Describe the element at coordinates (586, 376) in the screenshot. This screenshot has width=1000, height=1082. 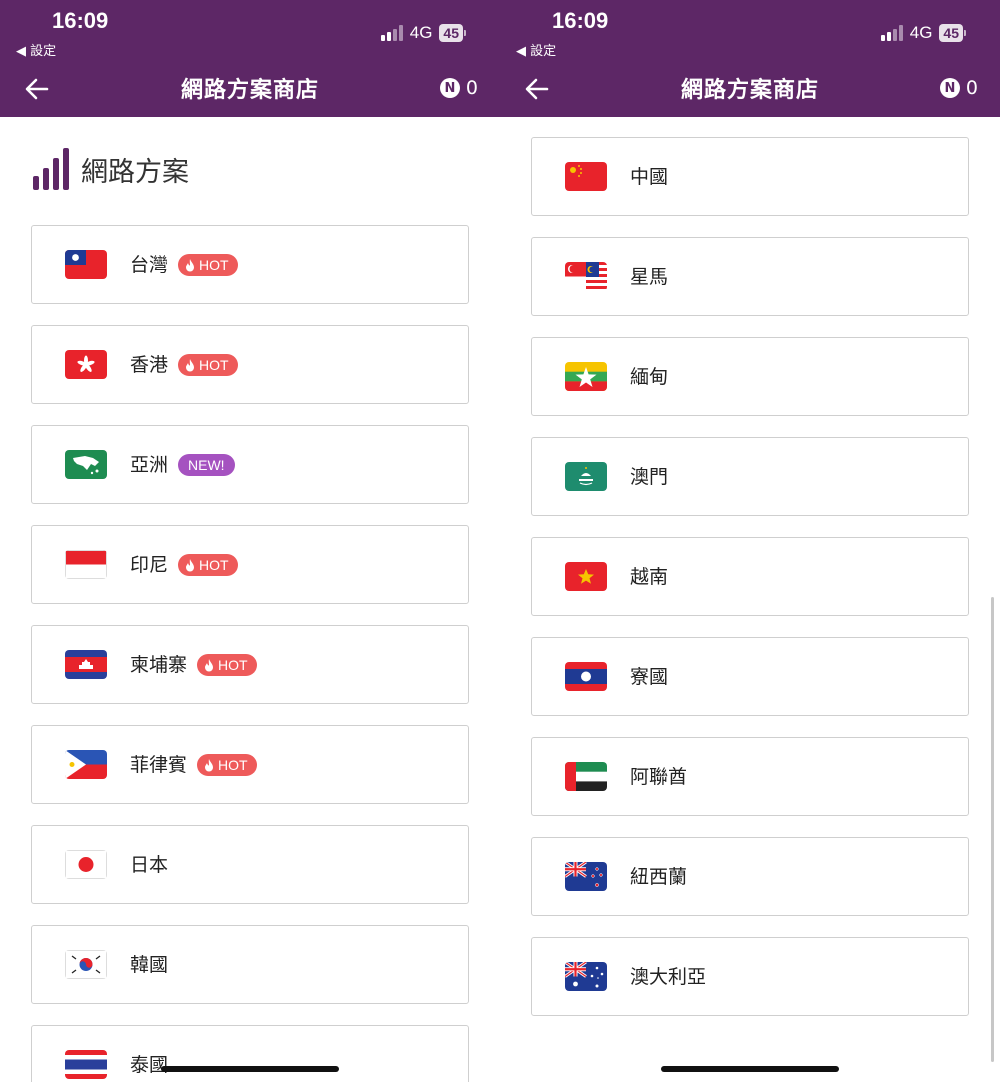
I see `myanmar-flag-icon` at that location.